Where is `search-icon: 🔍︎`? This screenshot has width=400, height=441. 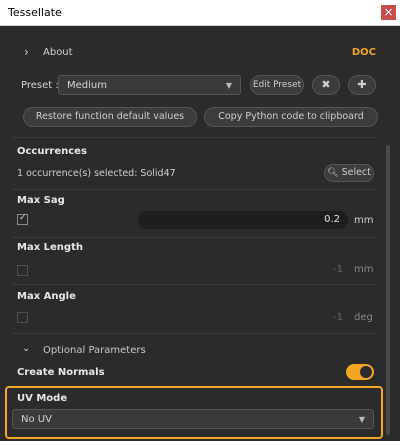
search-icon: 🔍︎ is located at coordinates (333, 173).